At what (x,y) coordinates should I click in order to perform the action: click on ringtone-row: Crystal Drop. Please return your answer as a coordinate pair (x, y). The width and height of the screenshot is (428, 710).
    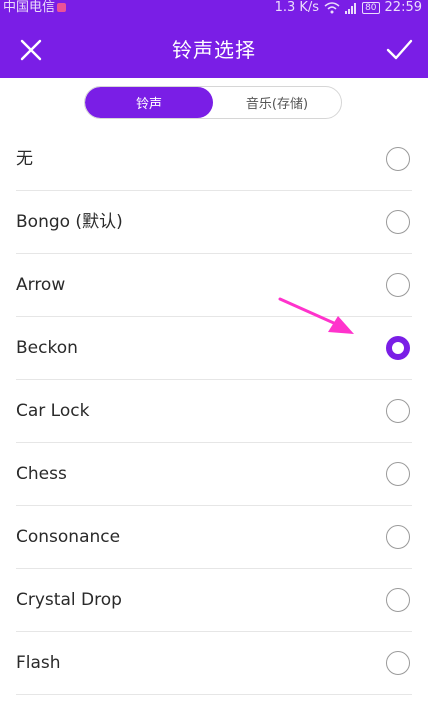
    Looking at the image, I should click on (214, 600).